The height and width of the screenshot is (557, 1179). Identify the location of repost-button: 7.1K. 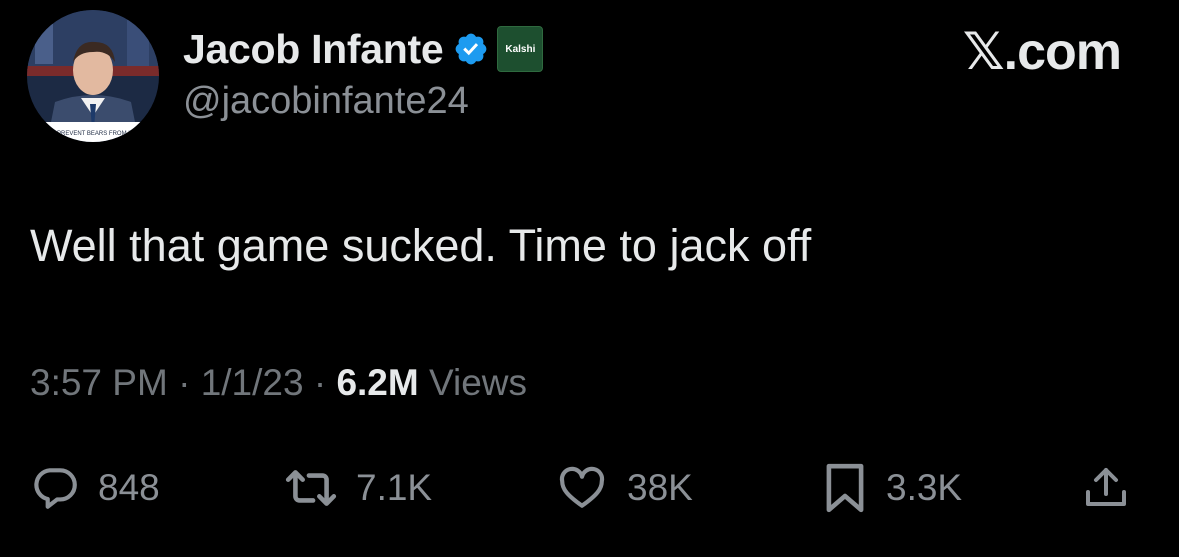
(358, 488).